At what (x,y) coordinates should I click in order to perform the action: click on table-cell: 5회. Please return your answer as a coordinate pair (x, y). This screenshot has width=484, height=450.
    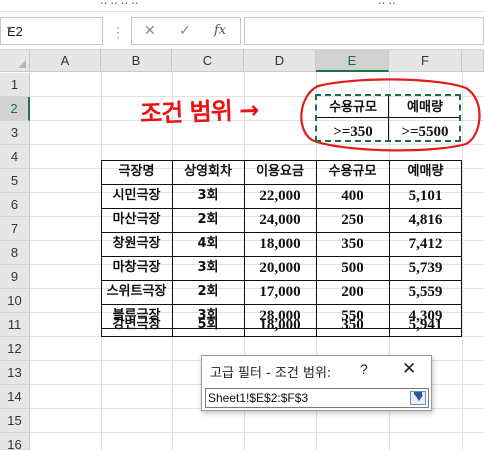
    Looking at the image, I should click on (208, 325).